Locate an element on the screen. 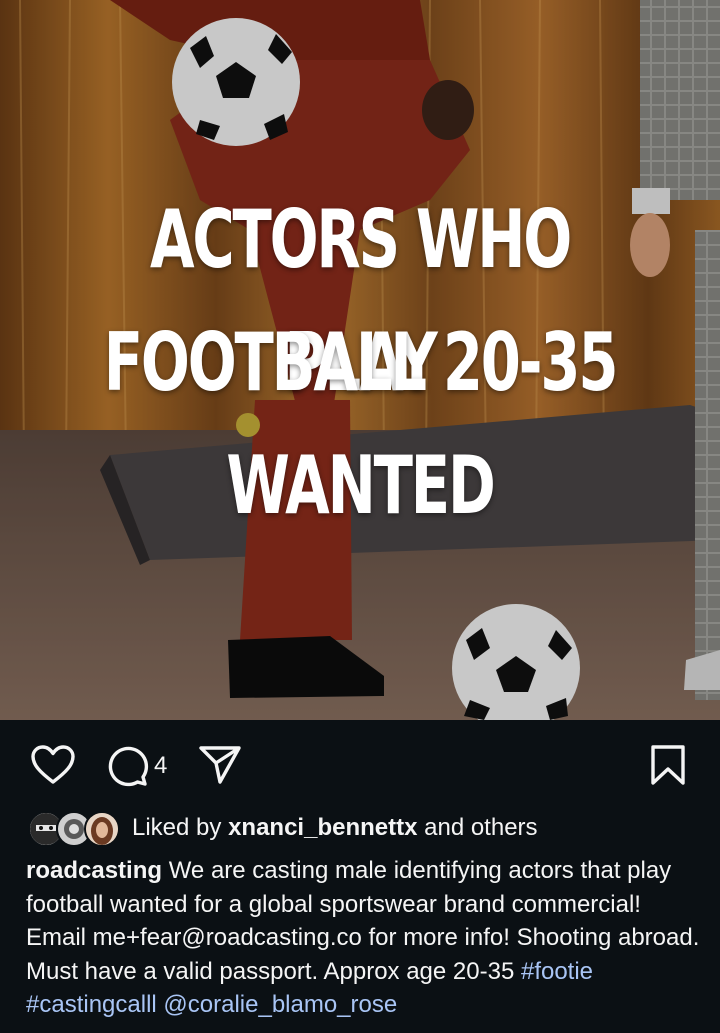 Image resolution: width=720 pixels, height=1033 pixels. bookmark-icon is located at coordinates (668, 765).